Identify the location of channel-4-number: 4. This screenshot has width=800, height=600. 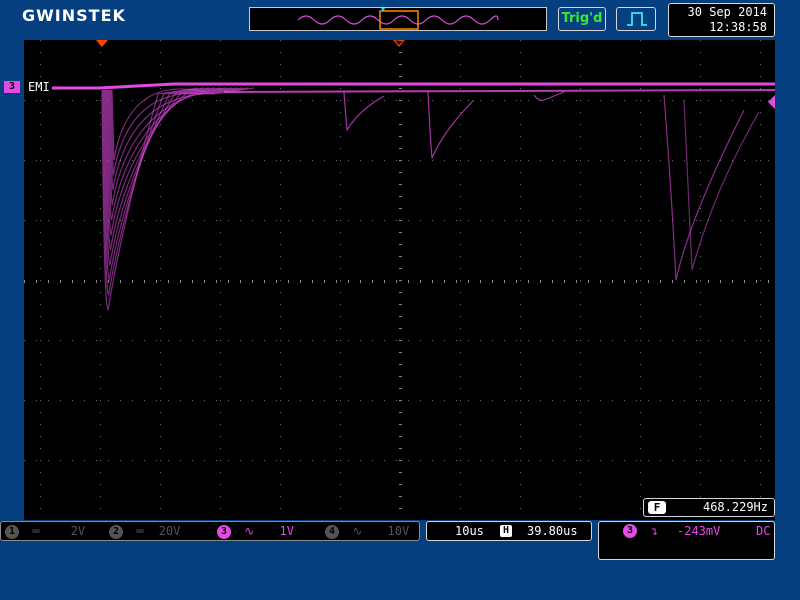
(332, 531).